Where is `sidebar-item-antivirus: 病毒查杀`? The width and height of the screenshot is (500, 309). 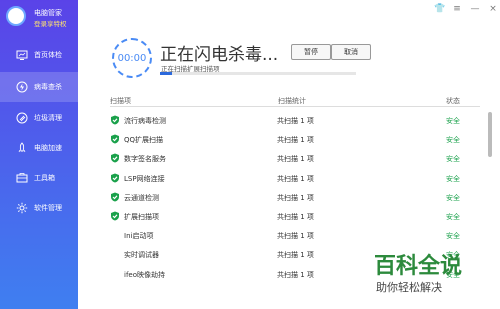 sidebar-item-antivirus: 病毒查杀 is located at coordinates (39, 87).